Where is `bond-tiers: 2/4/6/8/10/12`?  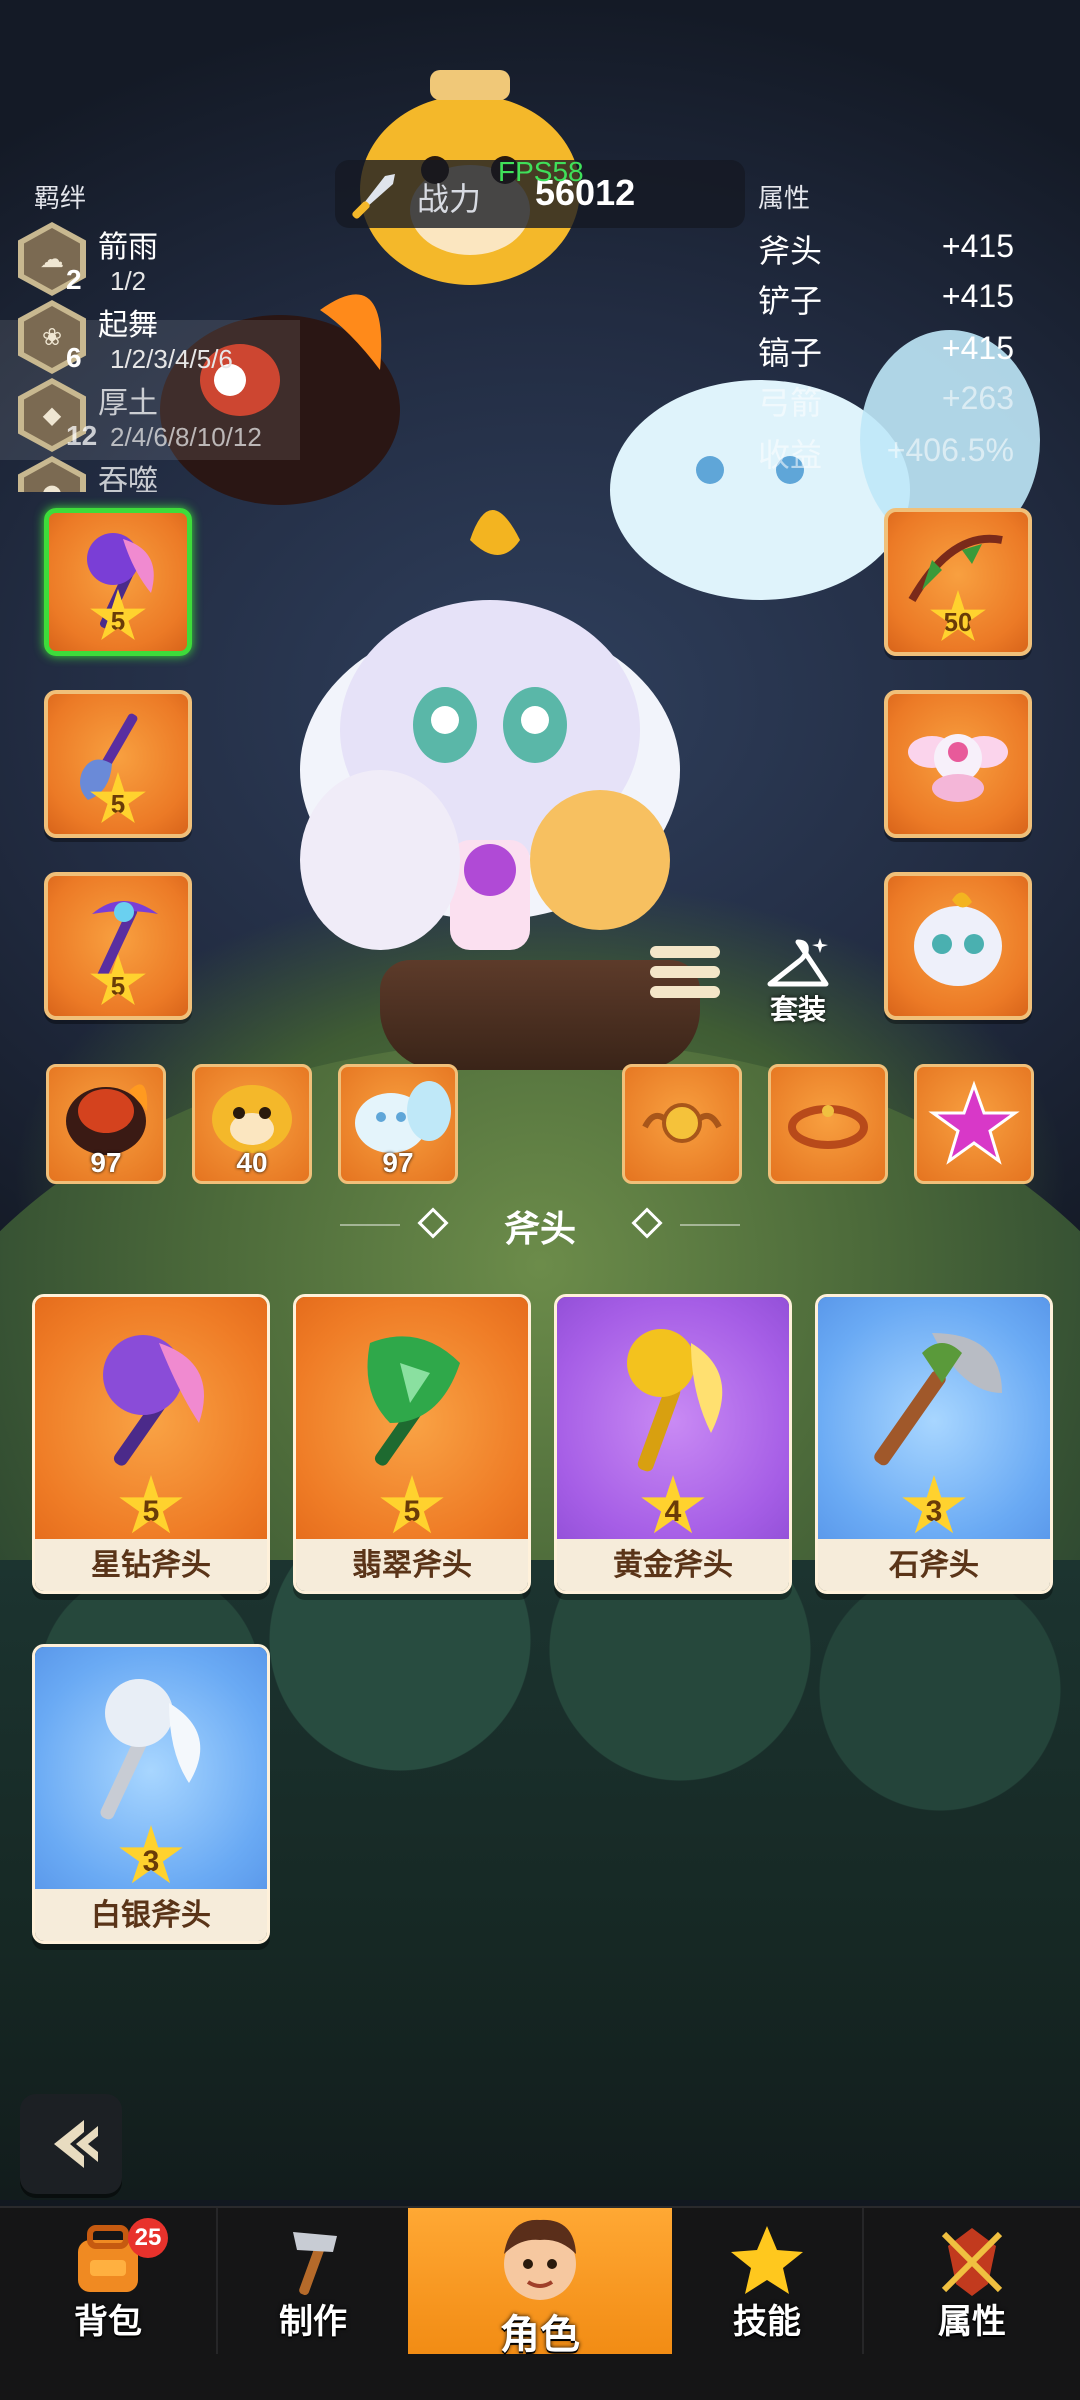 bond-tiers: 2/4/6/8/10/12 is located at coordinates (186, 437).